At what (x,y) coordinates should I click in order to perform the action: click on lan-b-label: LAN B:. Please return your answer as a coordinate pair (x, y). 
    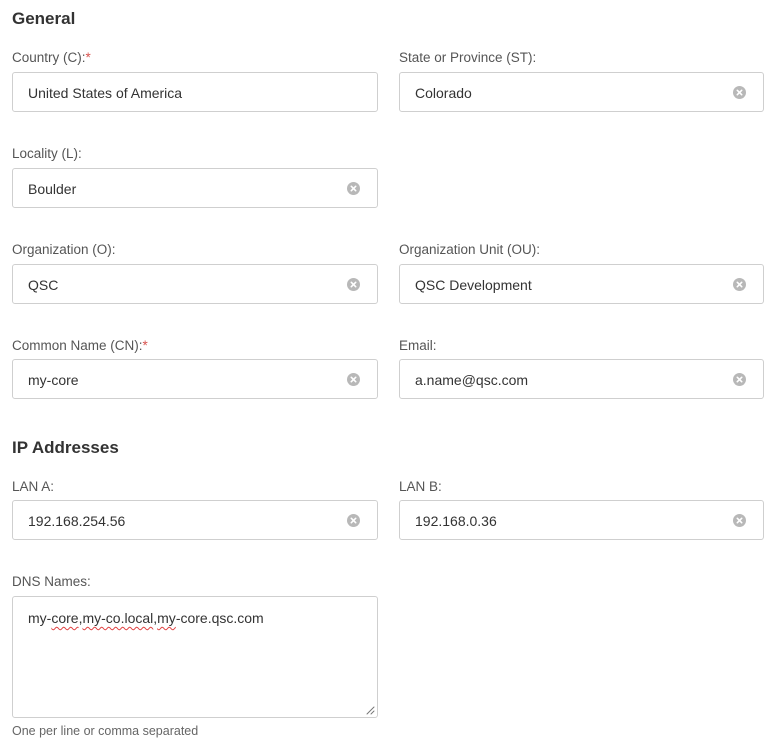
    Looking at the image, I should click on (420, 486).